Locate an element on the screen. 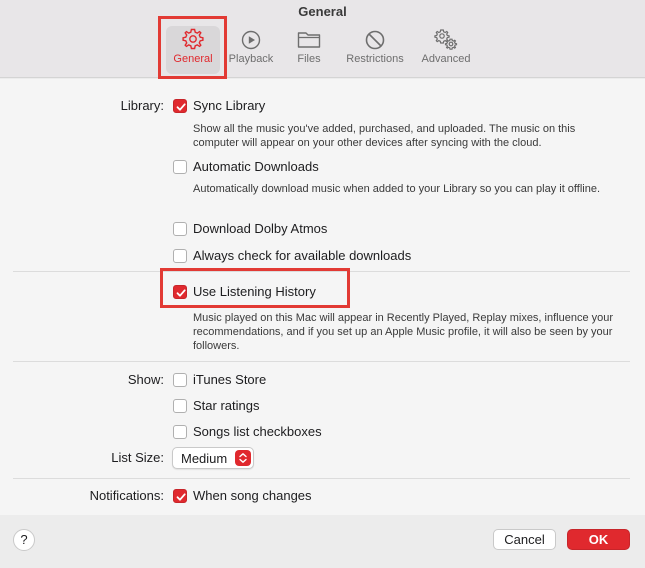 The height and width of the screenshot is (568, 645). window-title: General is located at coordinates (322, 11).